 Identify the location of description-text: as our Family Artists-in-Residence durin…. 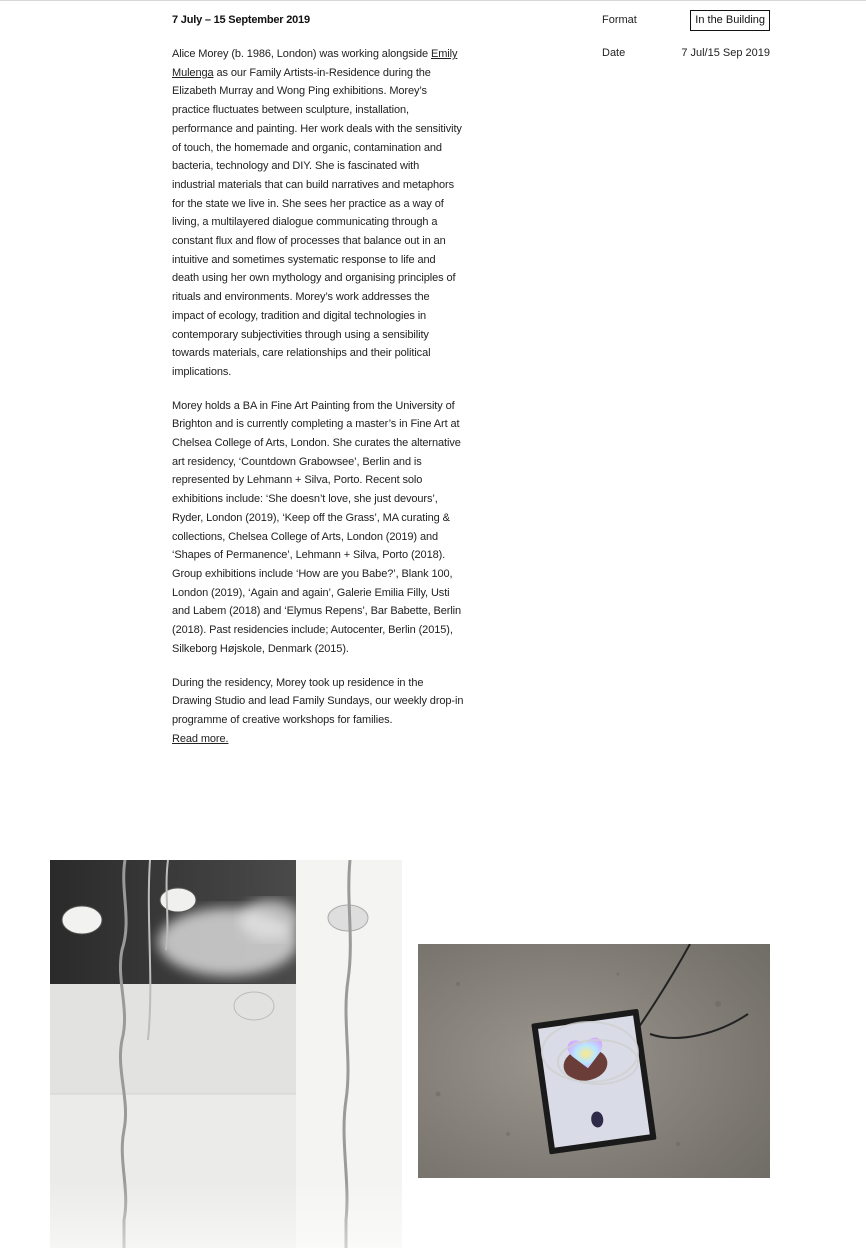
(317, 222).